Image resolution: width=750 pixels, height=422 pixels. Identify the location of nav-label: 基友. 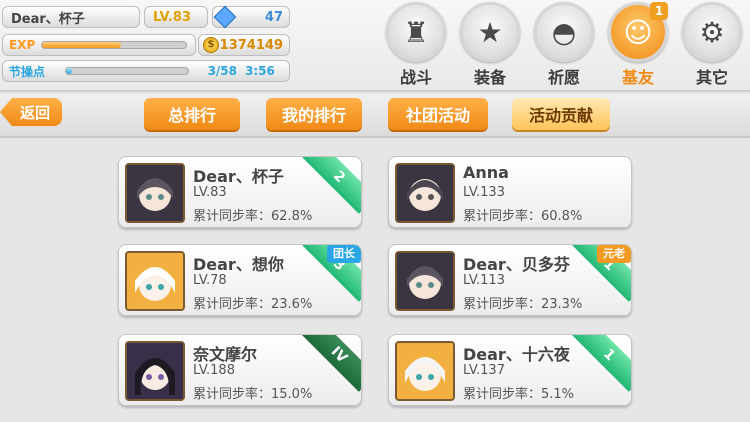
(637, 77).